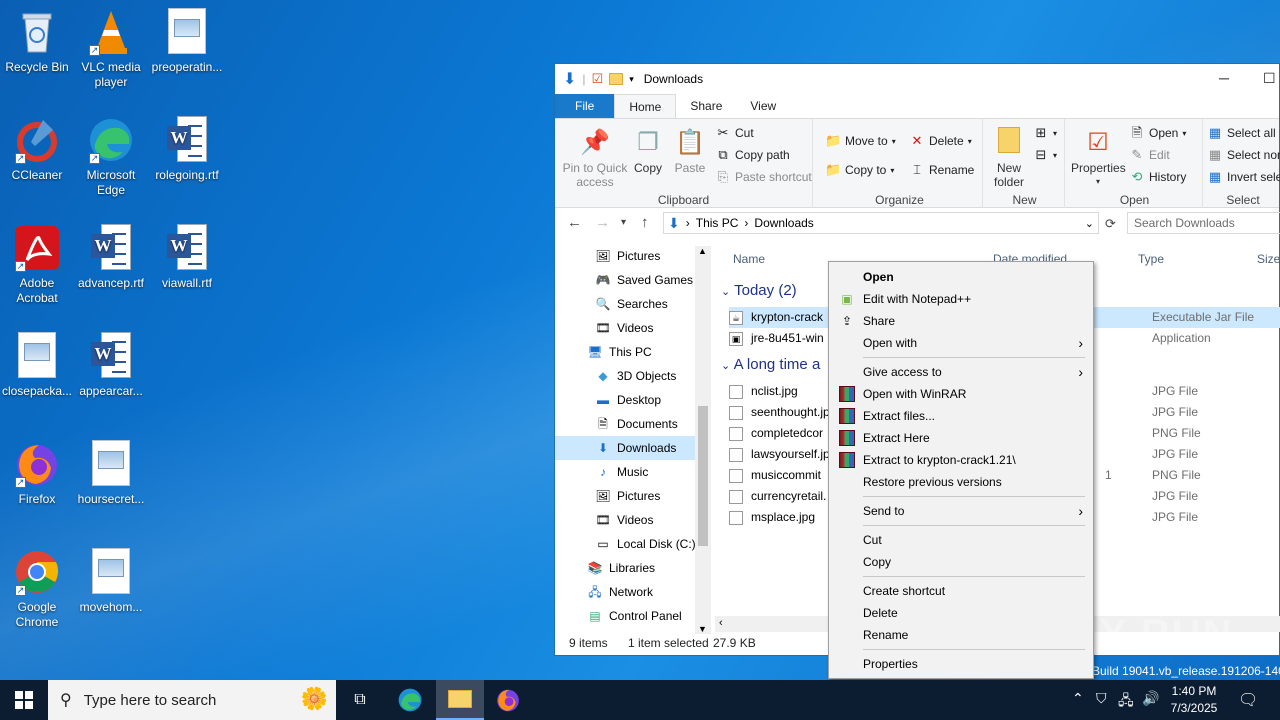  What do you see at coordinates (632, 256) in the screenshot?
I see `nav-item-pictures: 🖼 Pictures` at bounding box center [632, 256].